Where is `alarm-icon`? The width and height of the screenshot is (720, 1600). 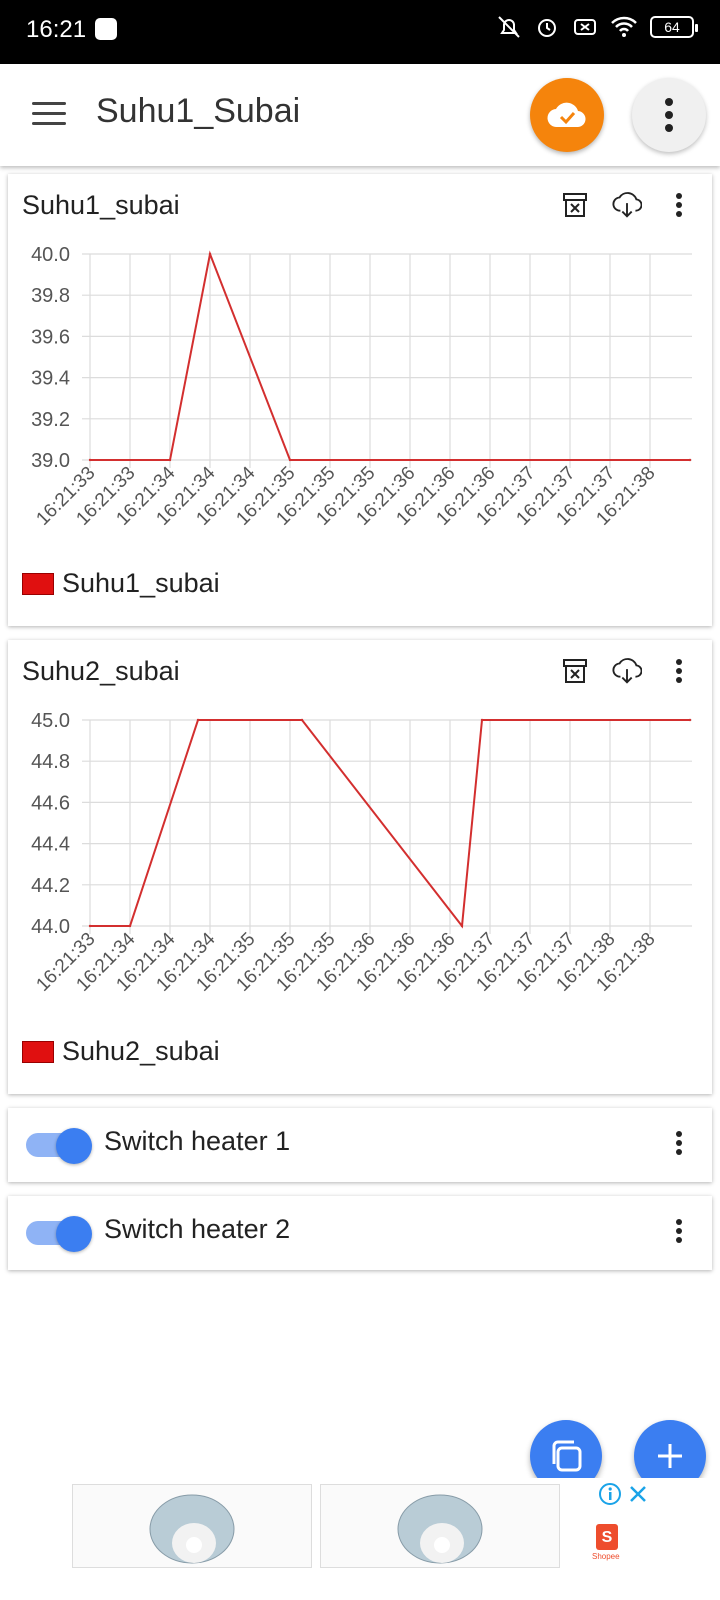
alarm-icon is located at coordinates (547, 28).